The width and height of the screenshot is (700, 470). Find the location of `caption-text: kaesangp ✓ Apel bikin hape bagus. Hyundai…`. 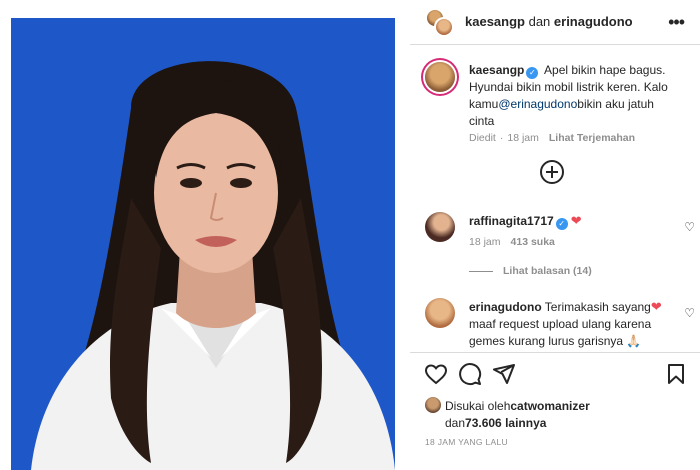

caption-text: kaesangp ✓ Apel bikin hape bagus. Hyundai… is located at coordinates (574, 96).